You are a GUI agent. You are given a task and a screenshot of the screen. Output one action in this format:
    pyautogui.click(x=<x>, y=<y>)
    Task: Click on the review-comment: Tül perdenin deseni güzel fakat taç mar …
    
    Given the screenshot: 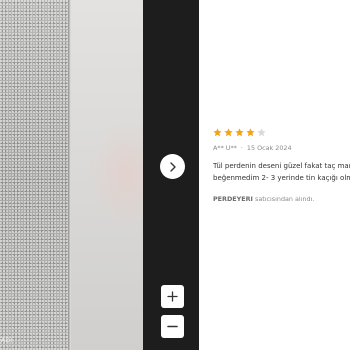 What is the action you would take?
    pyautogui.click(x=281, y=172)
    